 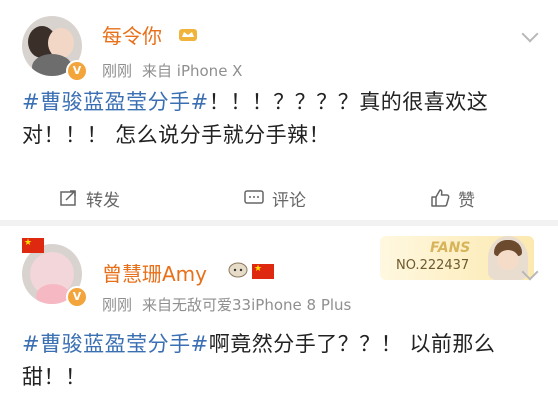 I want to click on like-icon, so click(x=440, y=198).